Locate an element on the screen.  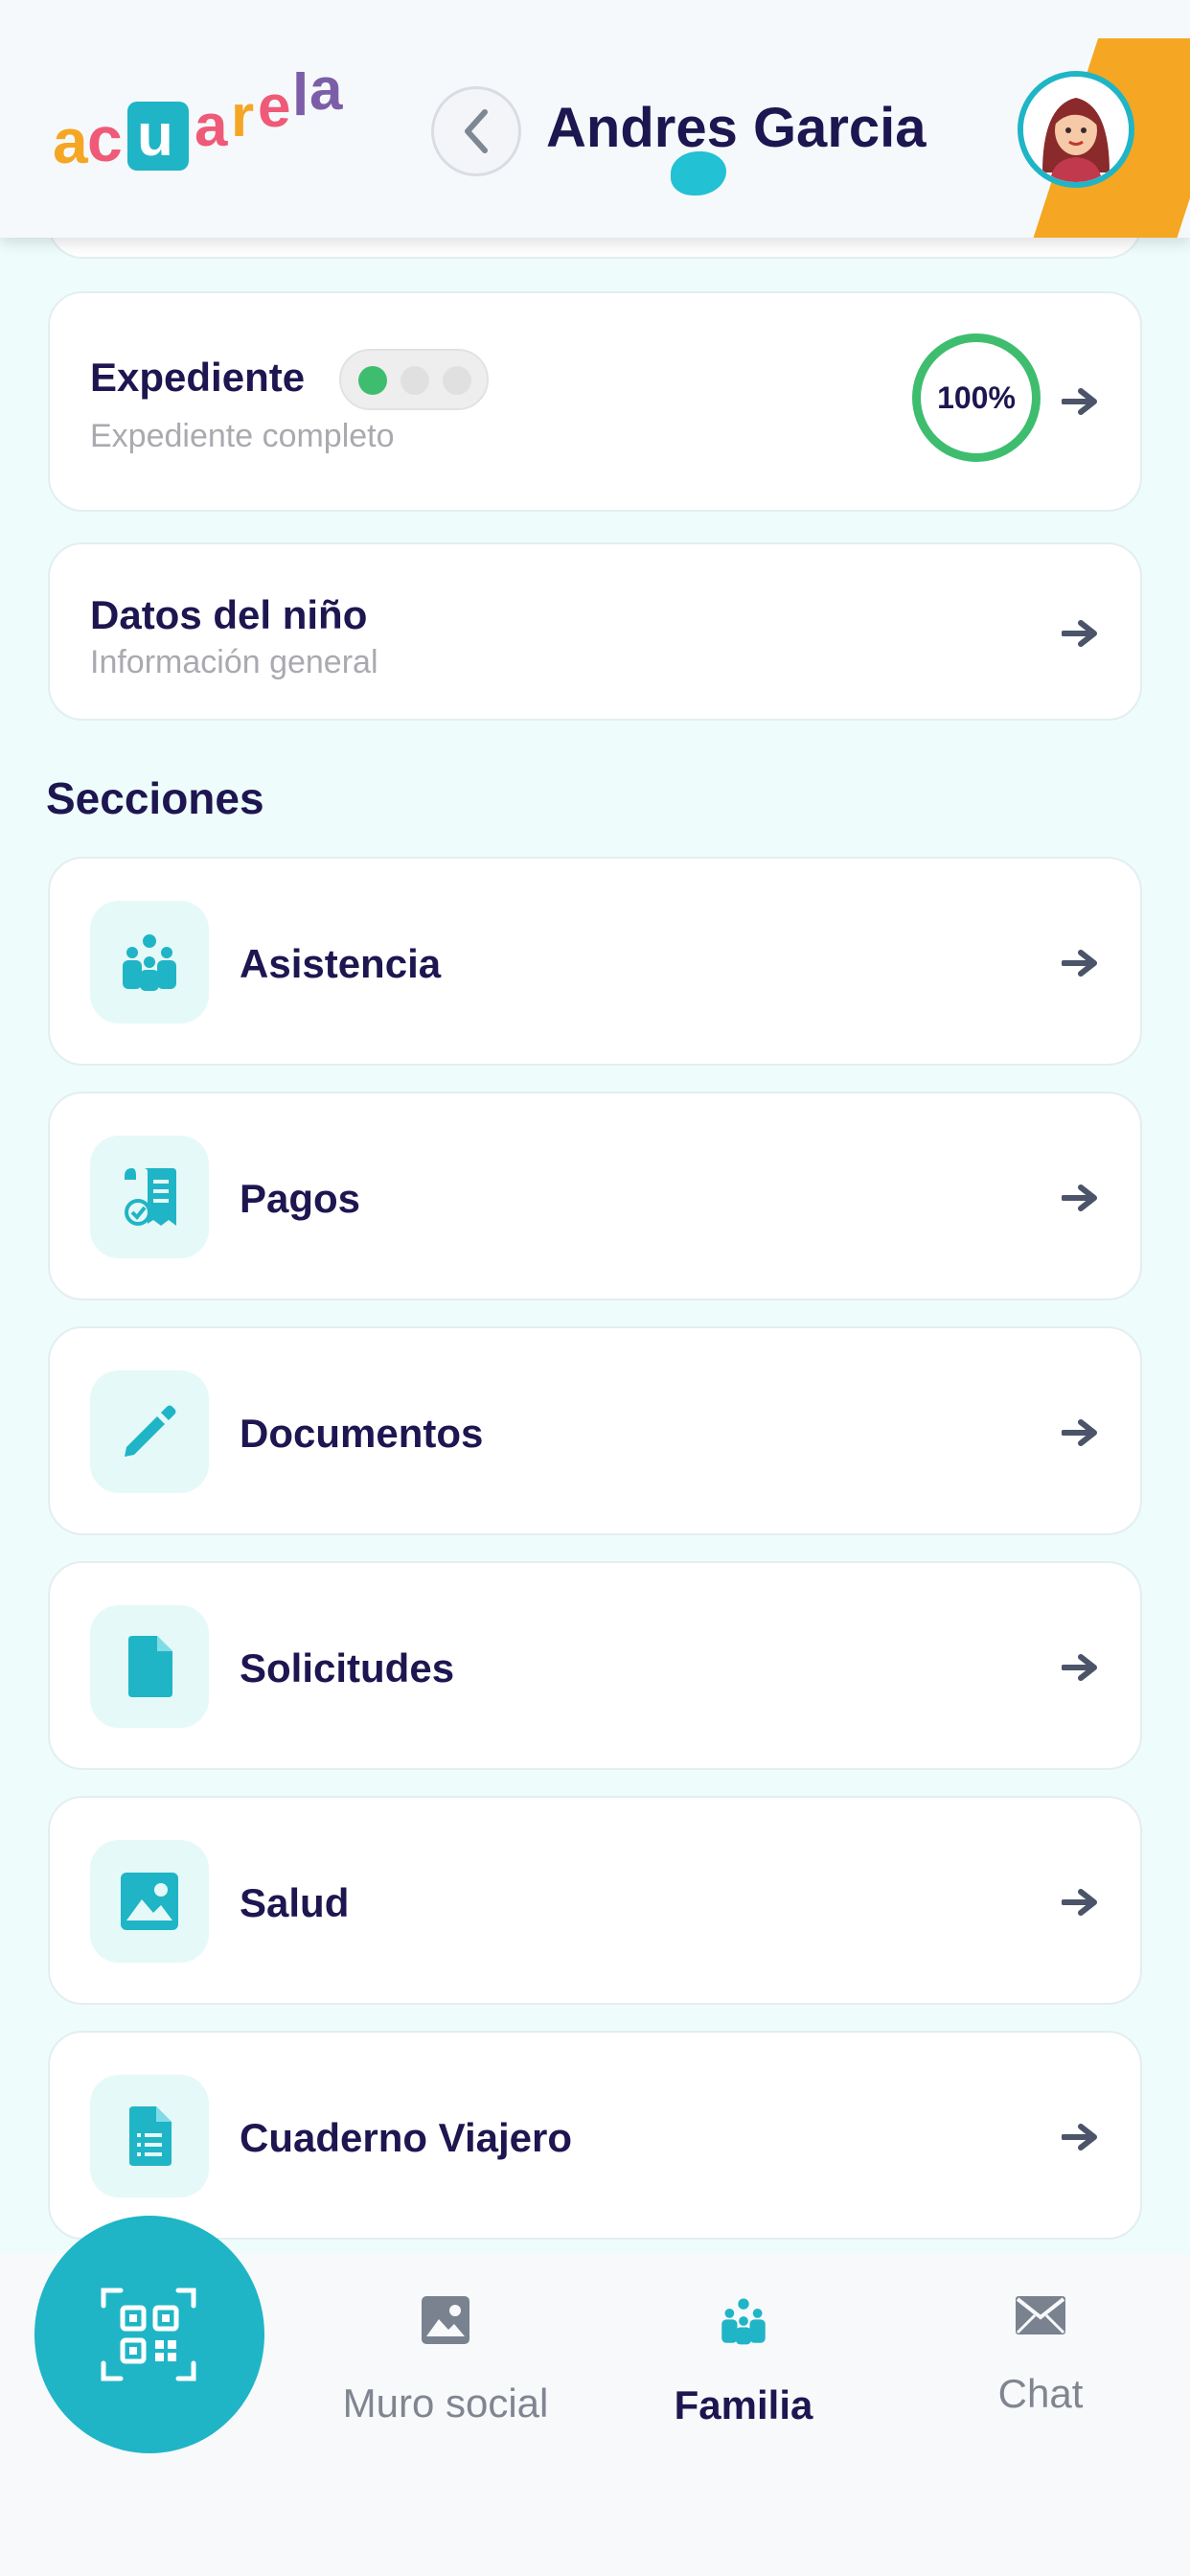
section-item-salud: Salud is located at coordinates (595, 1901).